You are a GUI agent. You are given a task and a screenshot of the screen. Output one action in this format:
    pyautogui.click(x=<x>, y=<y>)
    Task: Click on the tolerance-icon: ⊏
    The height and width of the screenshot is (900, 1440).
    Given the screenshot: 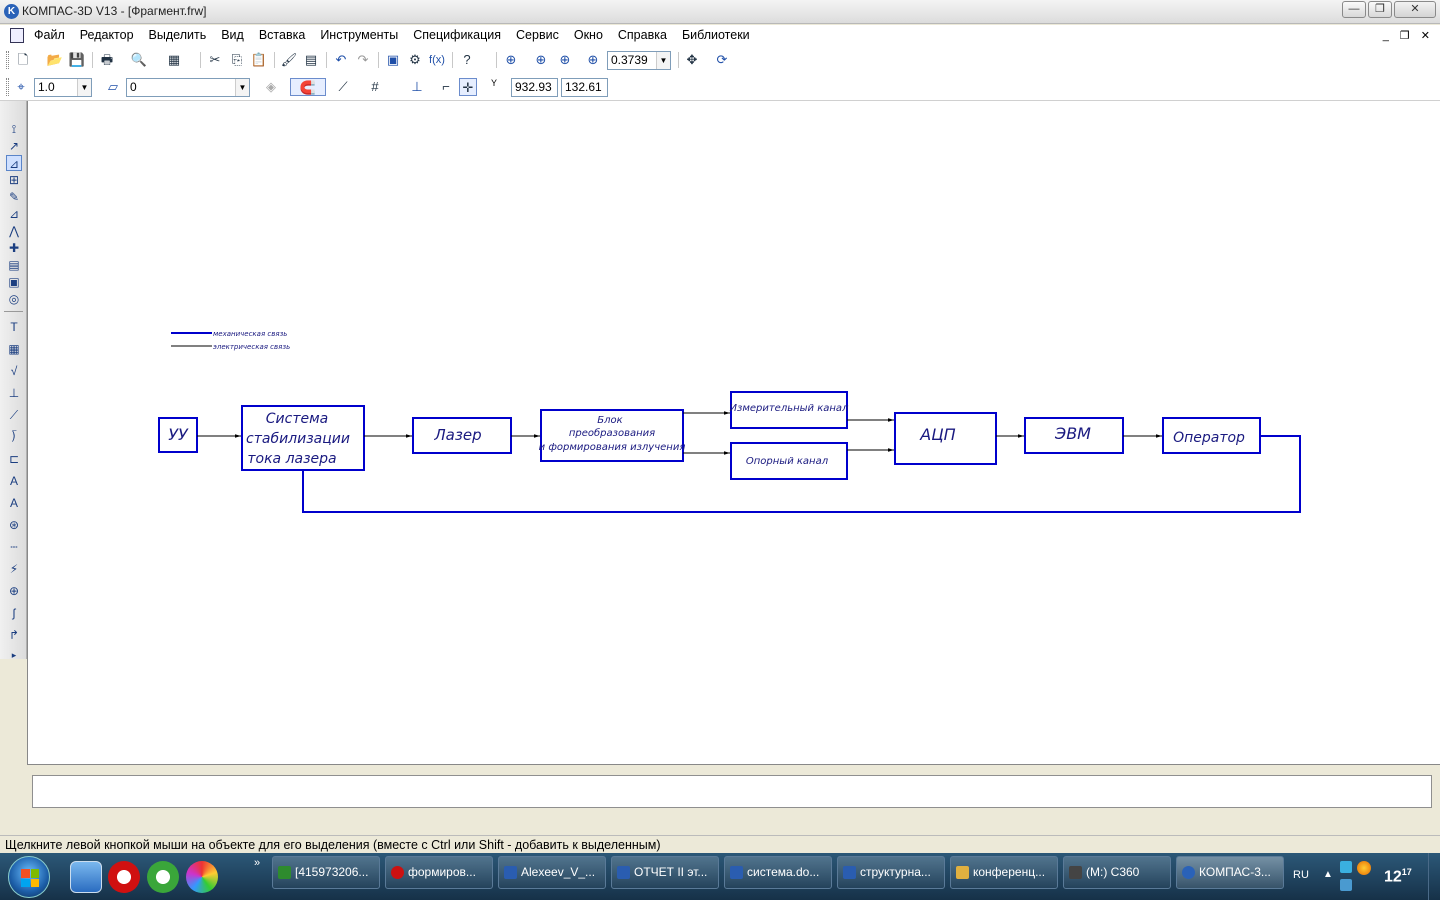 What is the action you would take?
    pyautogui.click(x=14, y=459)
    